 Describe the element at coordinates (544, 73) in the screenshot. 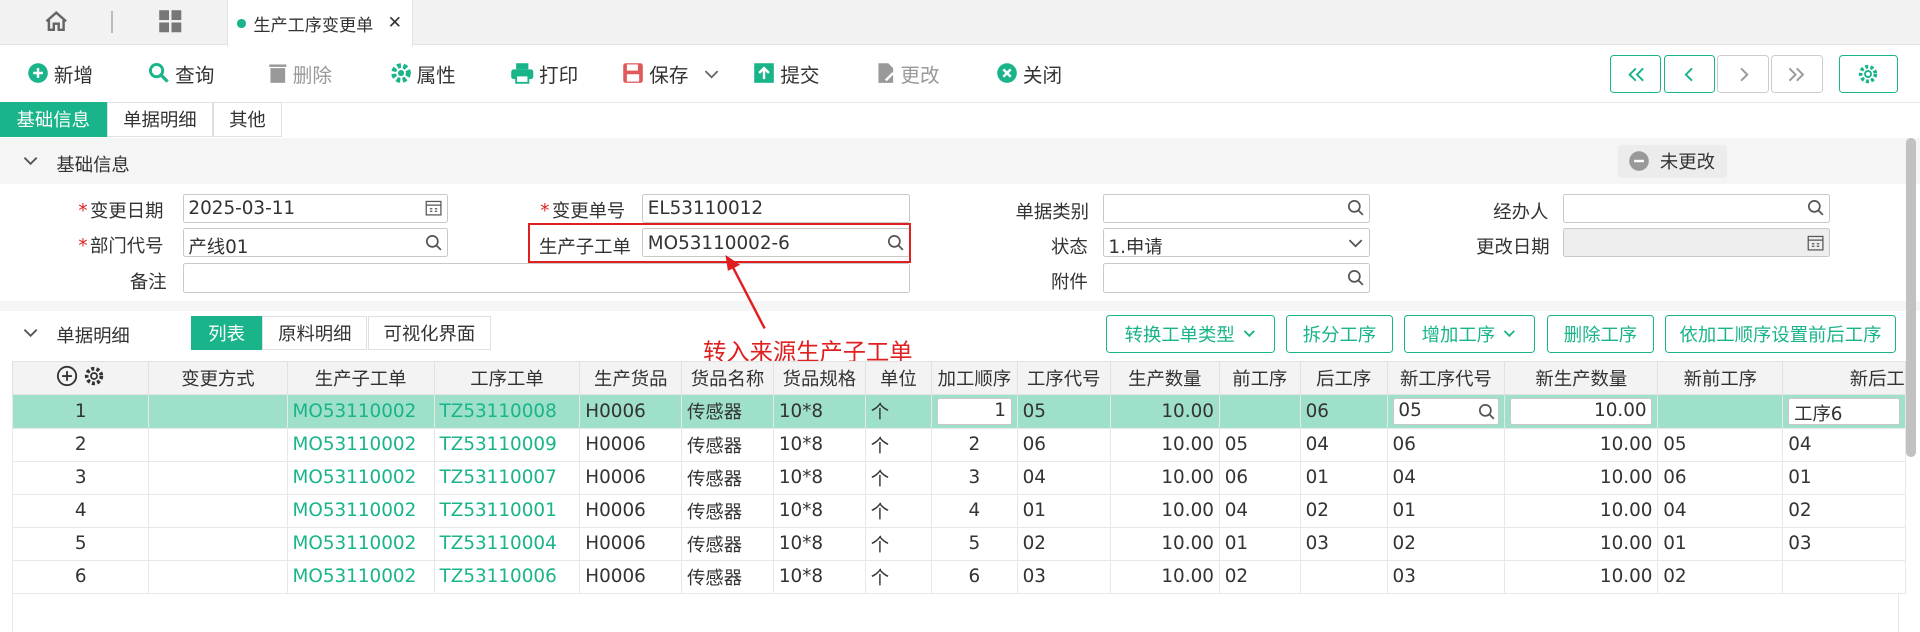

I see `print-button: 打印` at that location.